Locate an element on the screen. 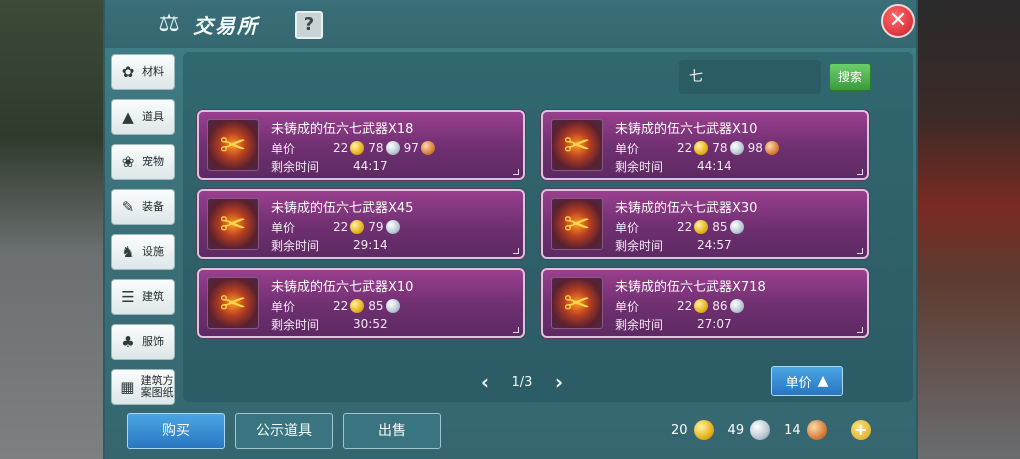  sort-by-price-button: 单价 ▲ is located at coordinates (807, 381).